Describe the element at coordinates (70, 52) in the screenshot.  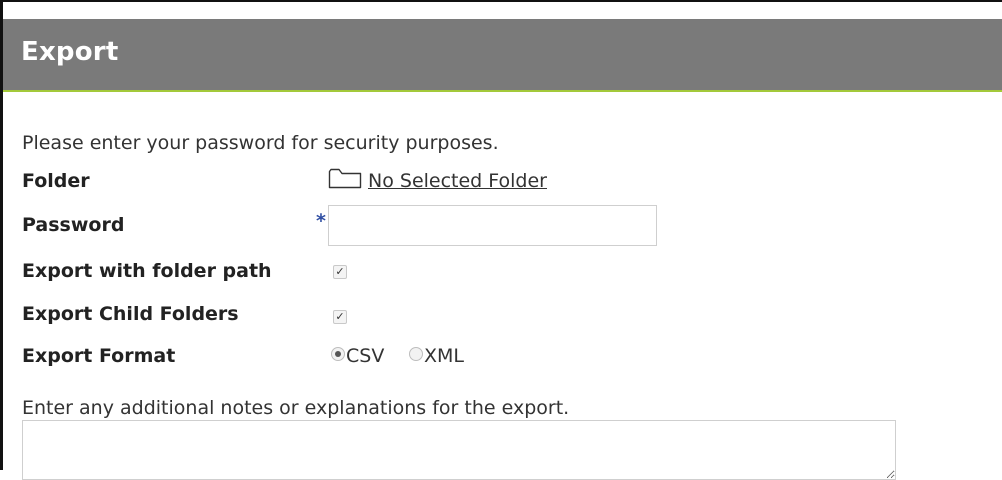
I see `dialog-title: Export` at that location.